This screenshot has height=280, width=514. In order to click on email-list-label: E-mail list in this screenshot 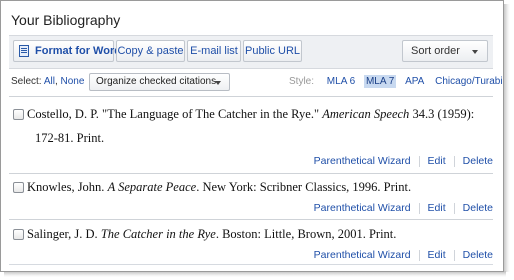, I will do `click(214, 51)`.